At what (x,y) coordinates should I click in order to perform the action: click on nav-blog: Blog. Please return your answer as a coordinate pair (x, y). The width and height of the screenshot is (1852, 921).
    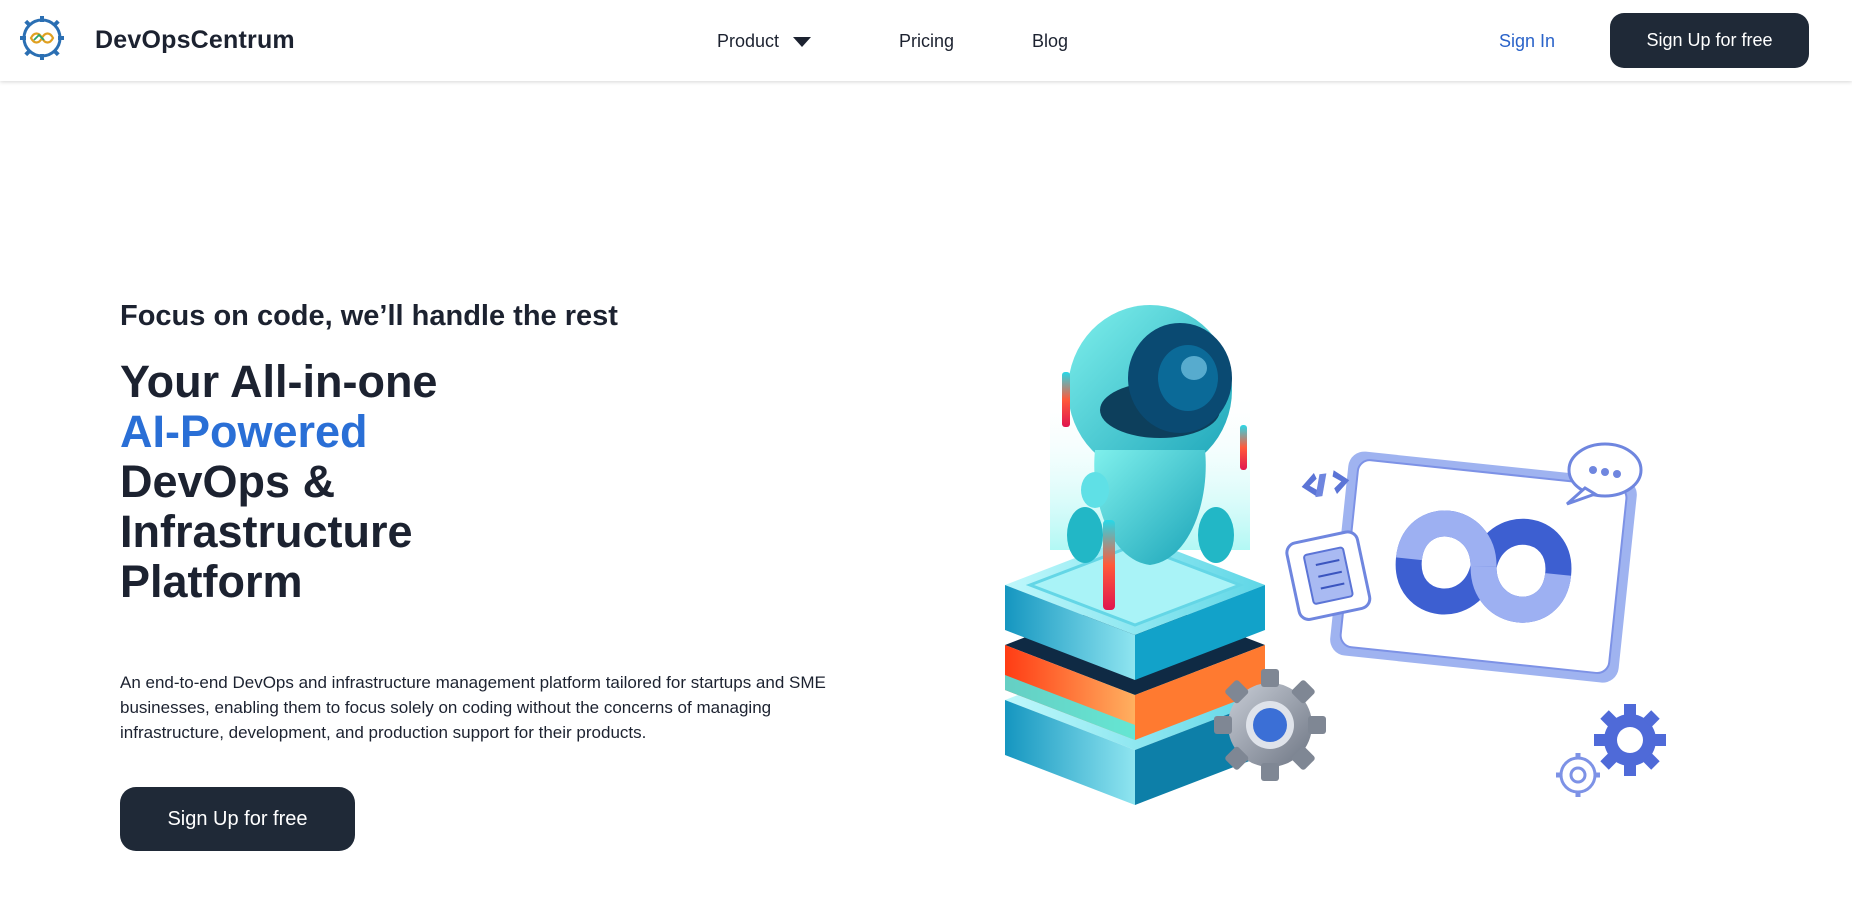
    Looking at the image, I should click on (1050, 41).